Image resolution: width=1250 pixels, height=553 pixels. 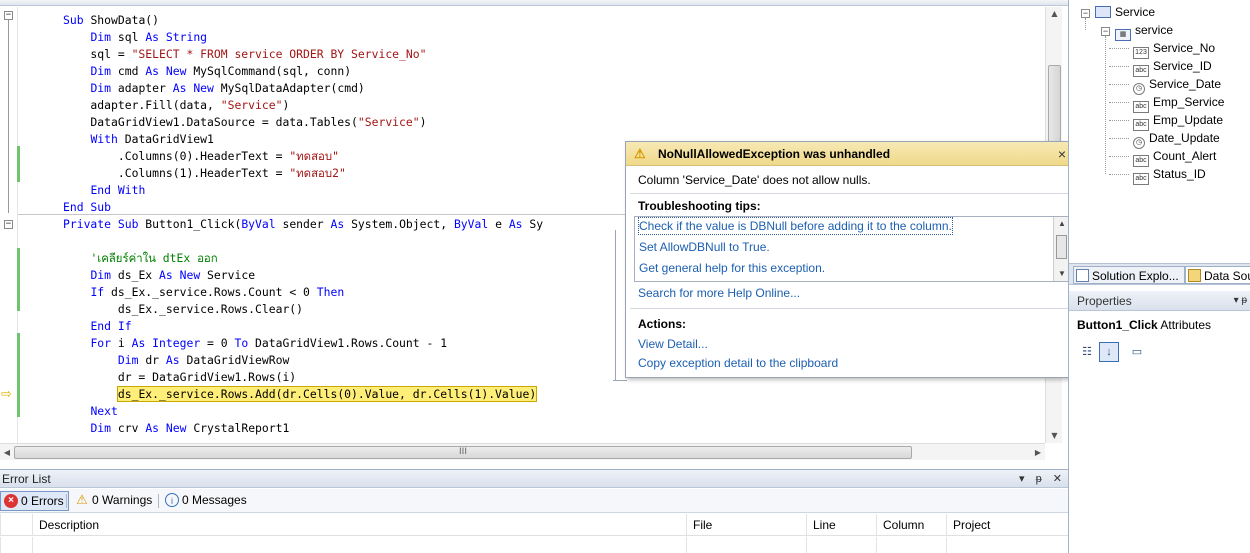 I want to click on tree-node-field: abc Emp_Service, so click(x=1179, y=103).